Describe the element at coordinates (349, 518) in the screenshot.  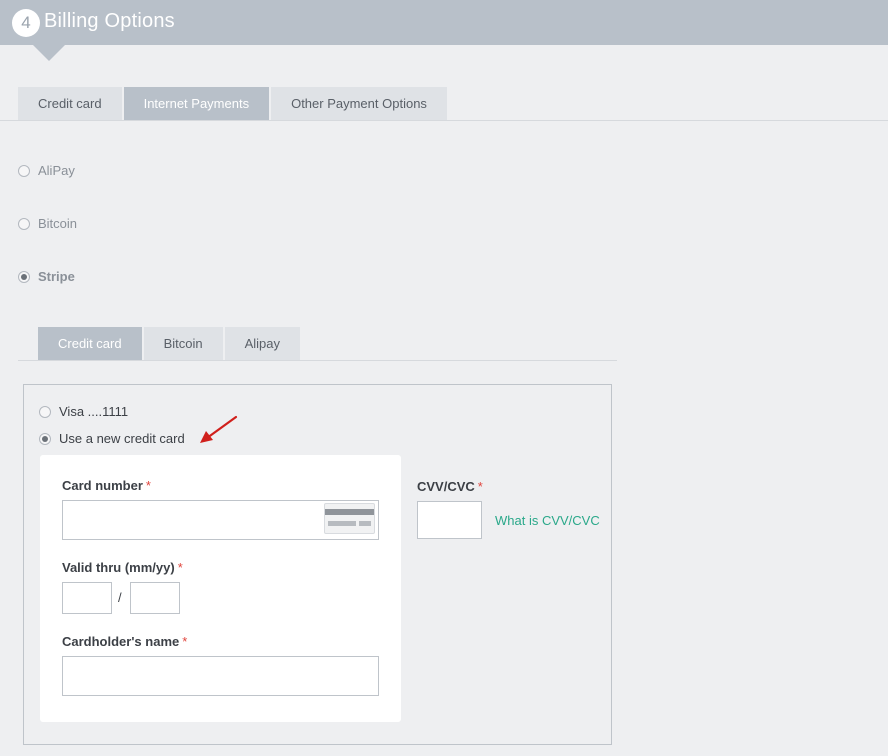
I see `credit-card-icon` at that location.